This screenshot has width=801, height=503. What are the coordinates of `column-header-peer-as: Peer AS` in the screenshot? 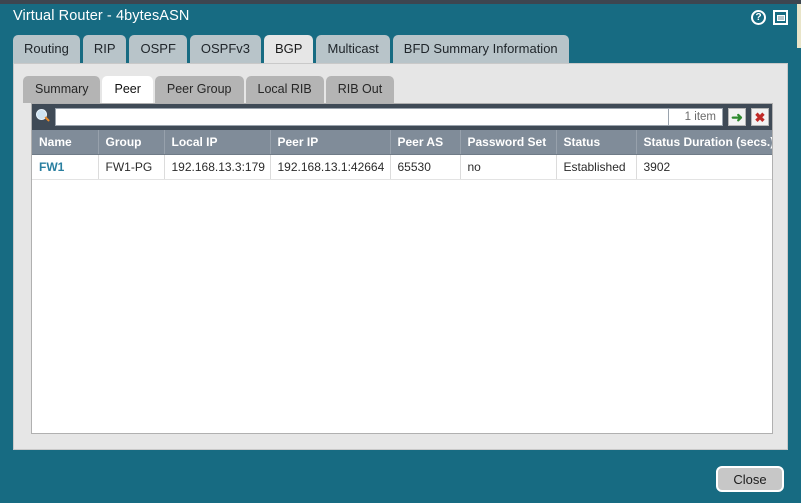 It's located at (425, 142).